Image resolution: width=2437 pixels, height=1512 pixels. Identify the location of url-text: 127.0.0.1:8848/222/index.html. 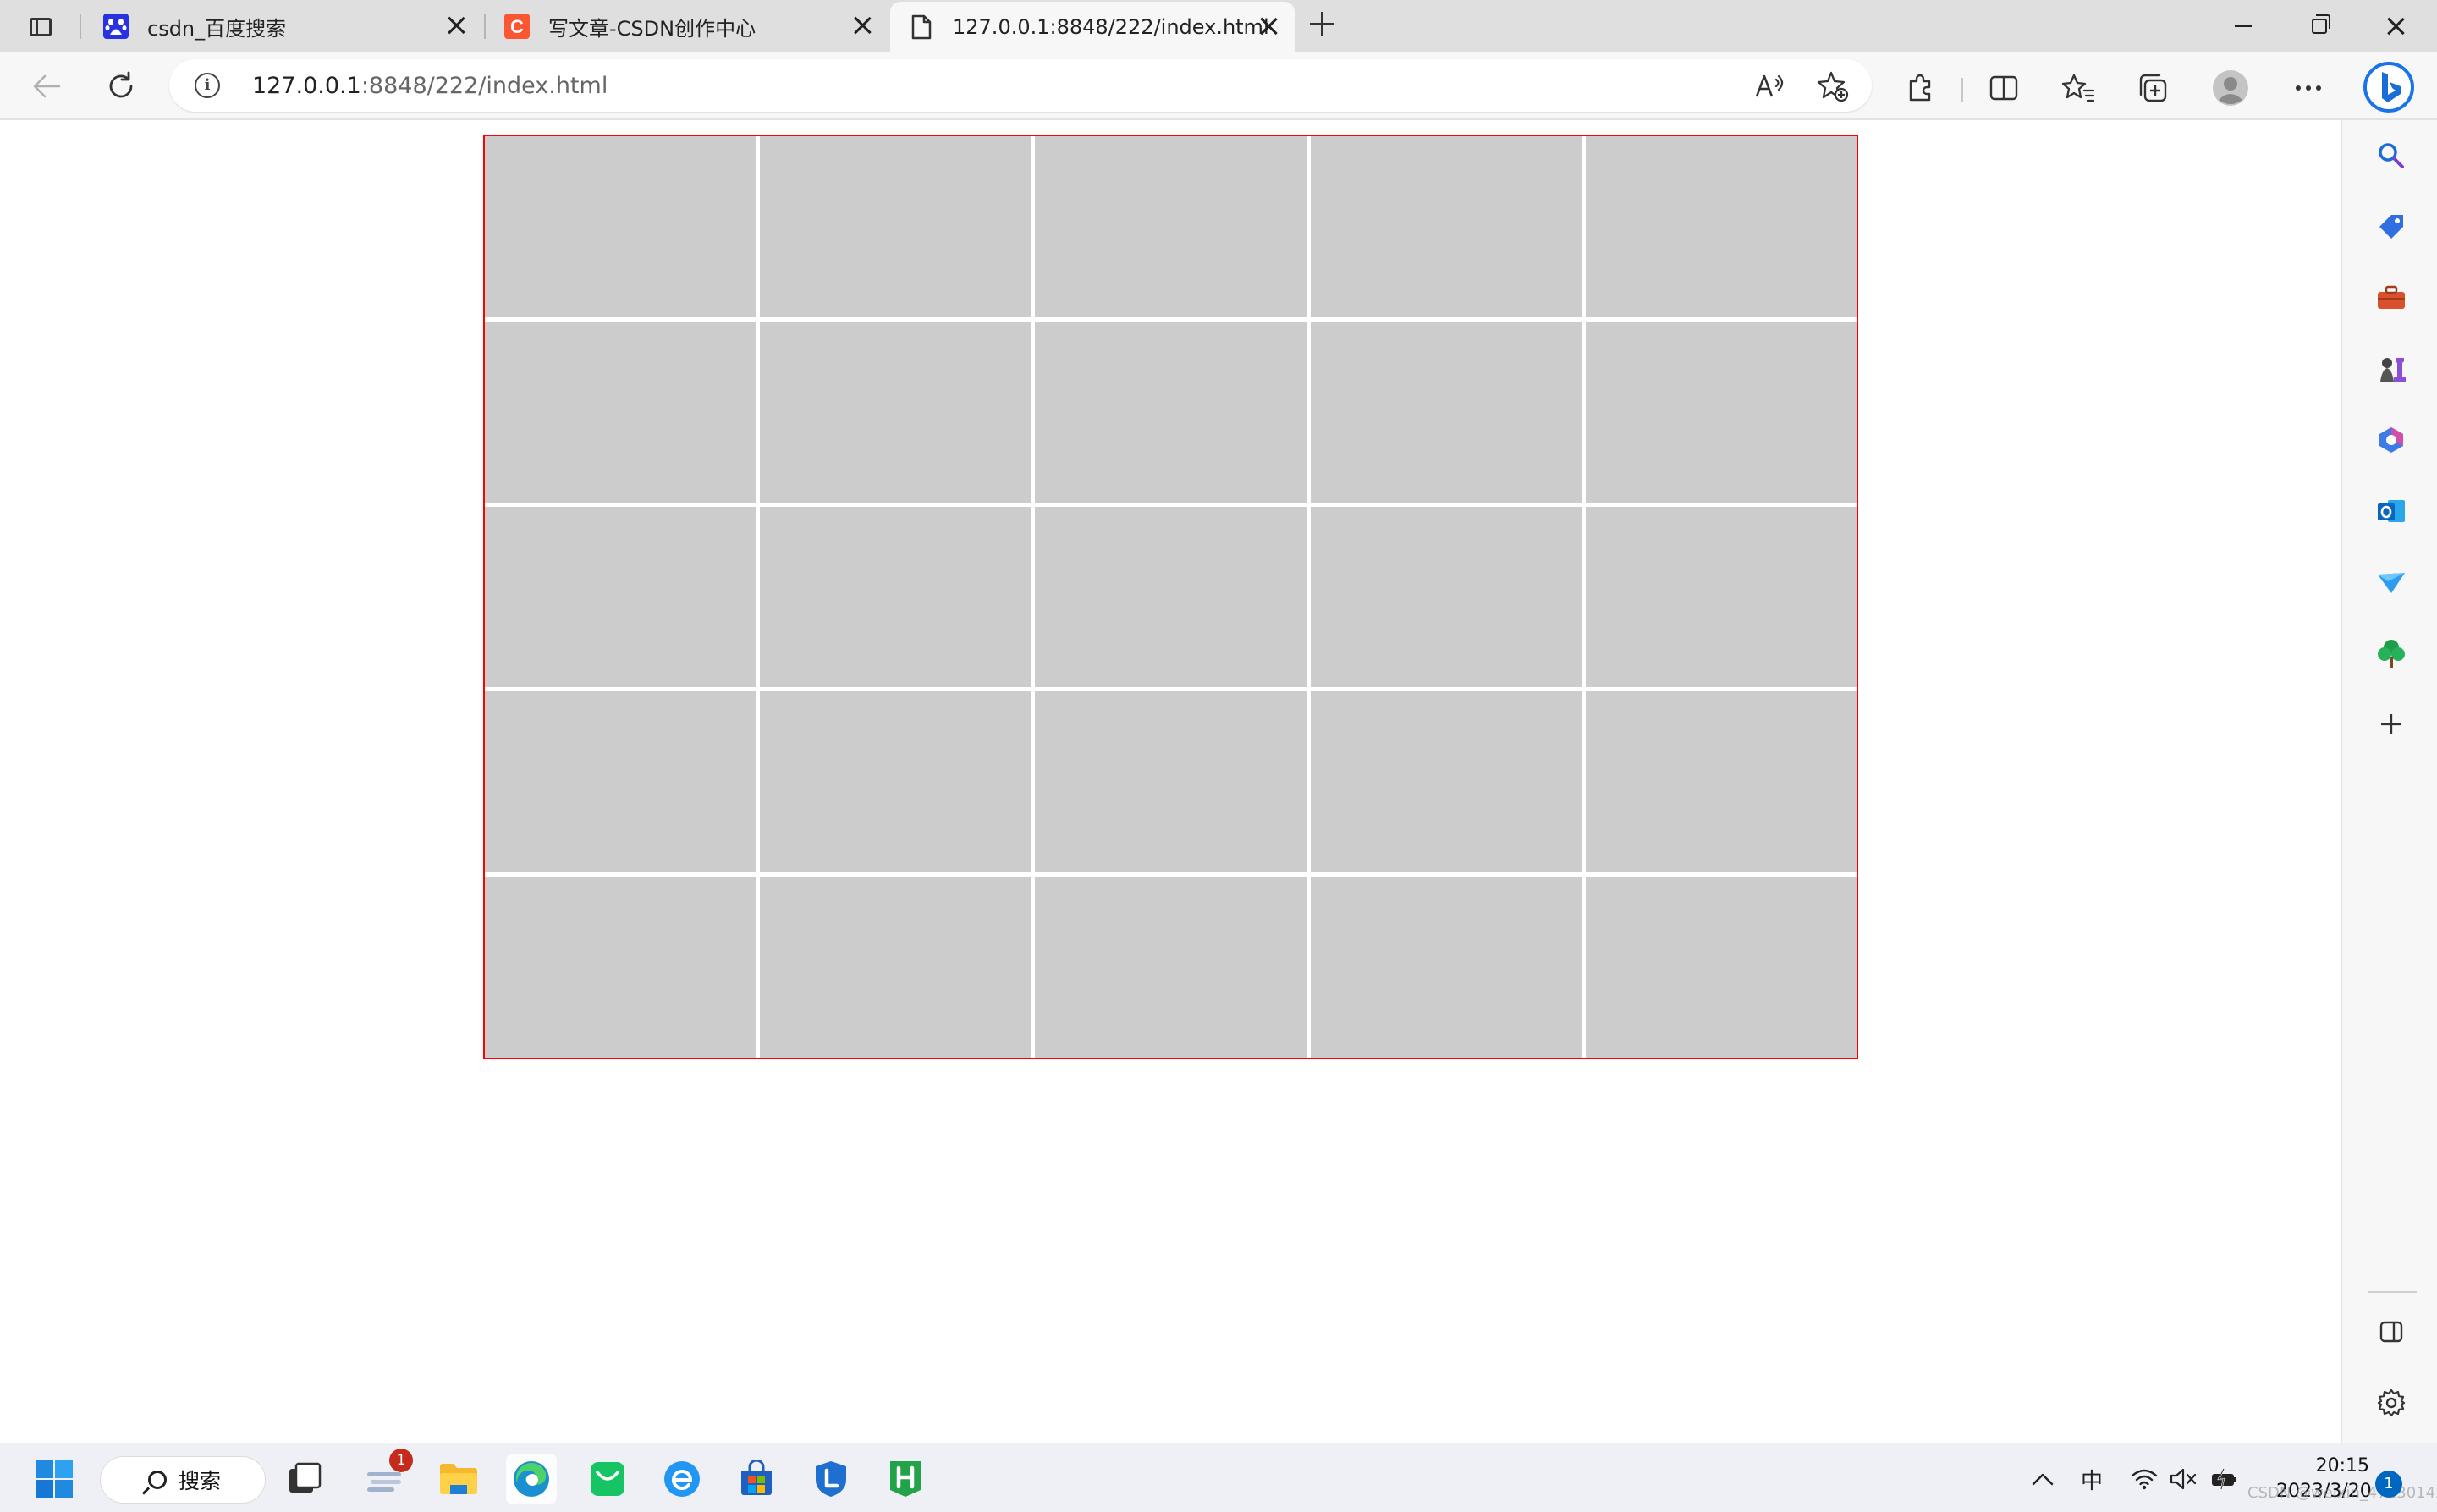
(430, 86).